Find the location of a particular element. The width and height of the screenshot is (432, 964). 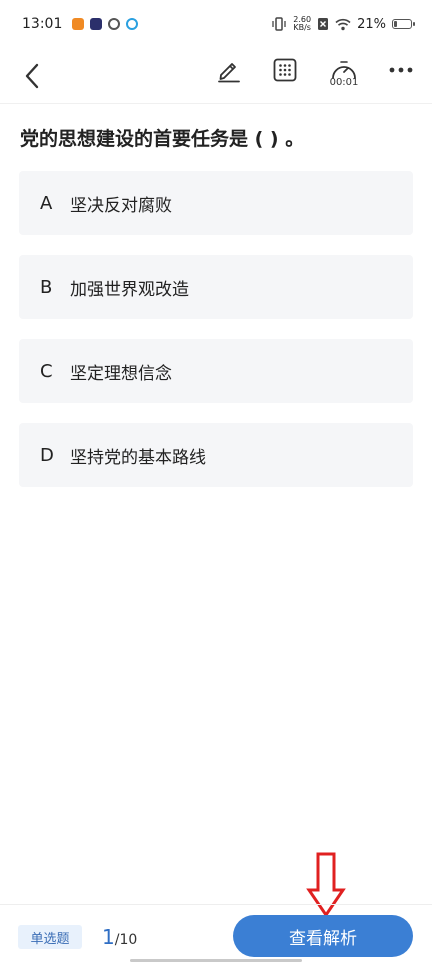

option-letter: C is located at coordinates (46, 371).